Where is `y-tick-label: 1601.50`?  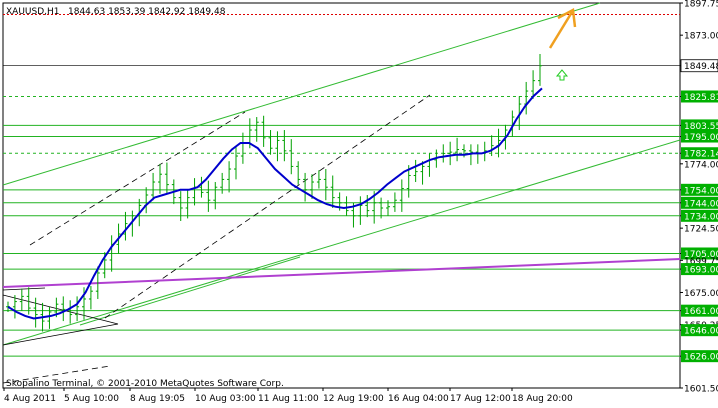
y-tick-label: 1601.50 is located at coordinates (701, 390).